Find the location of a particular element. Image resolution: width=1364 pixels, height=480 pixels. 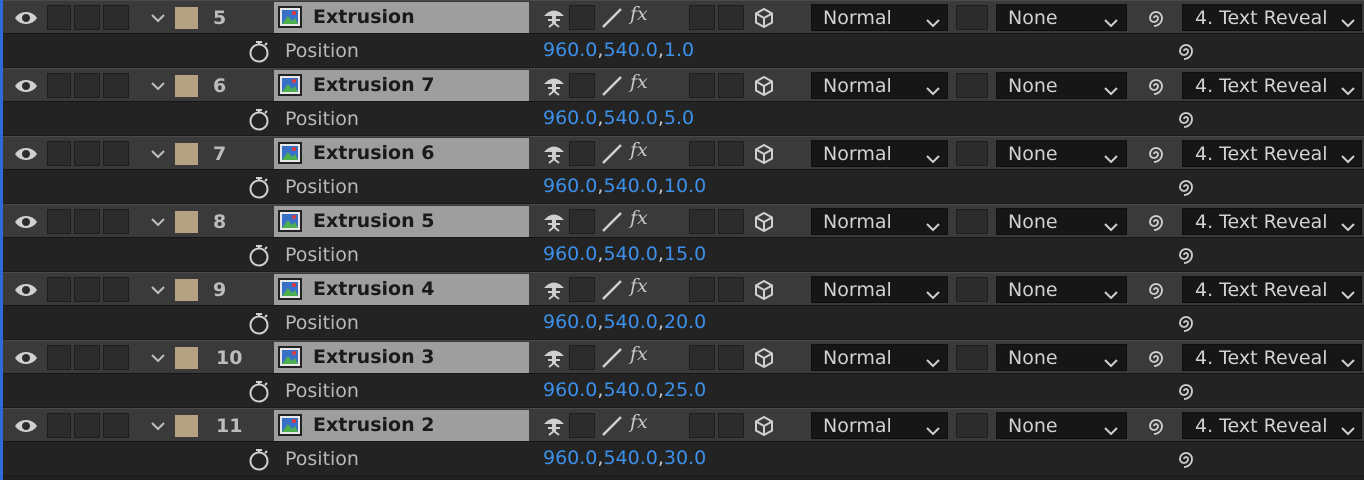

layer-name-field: Extrusion 3 is located at coordinates (401, 357).